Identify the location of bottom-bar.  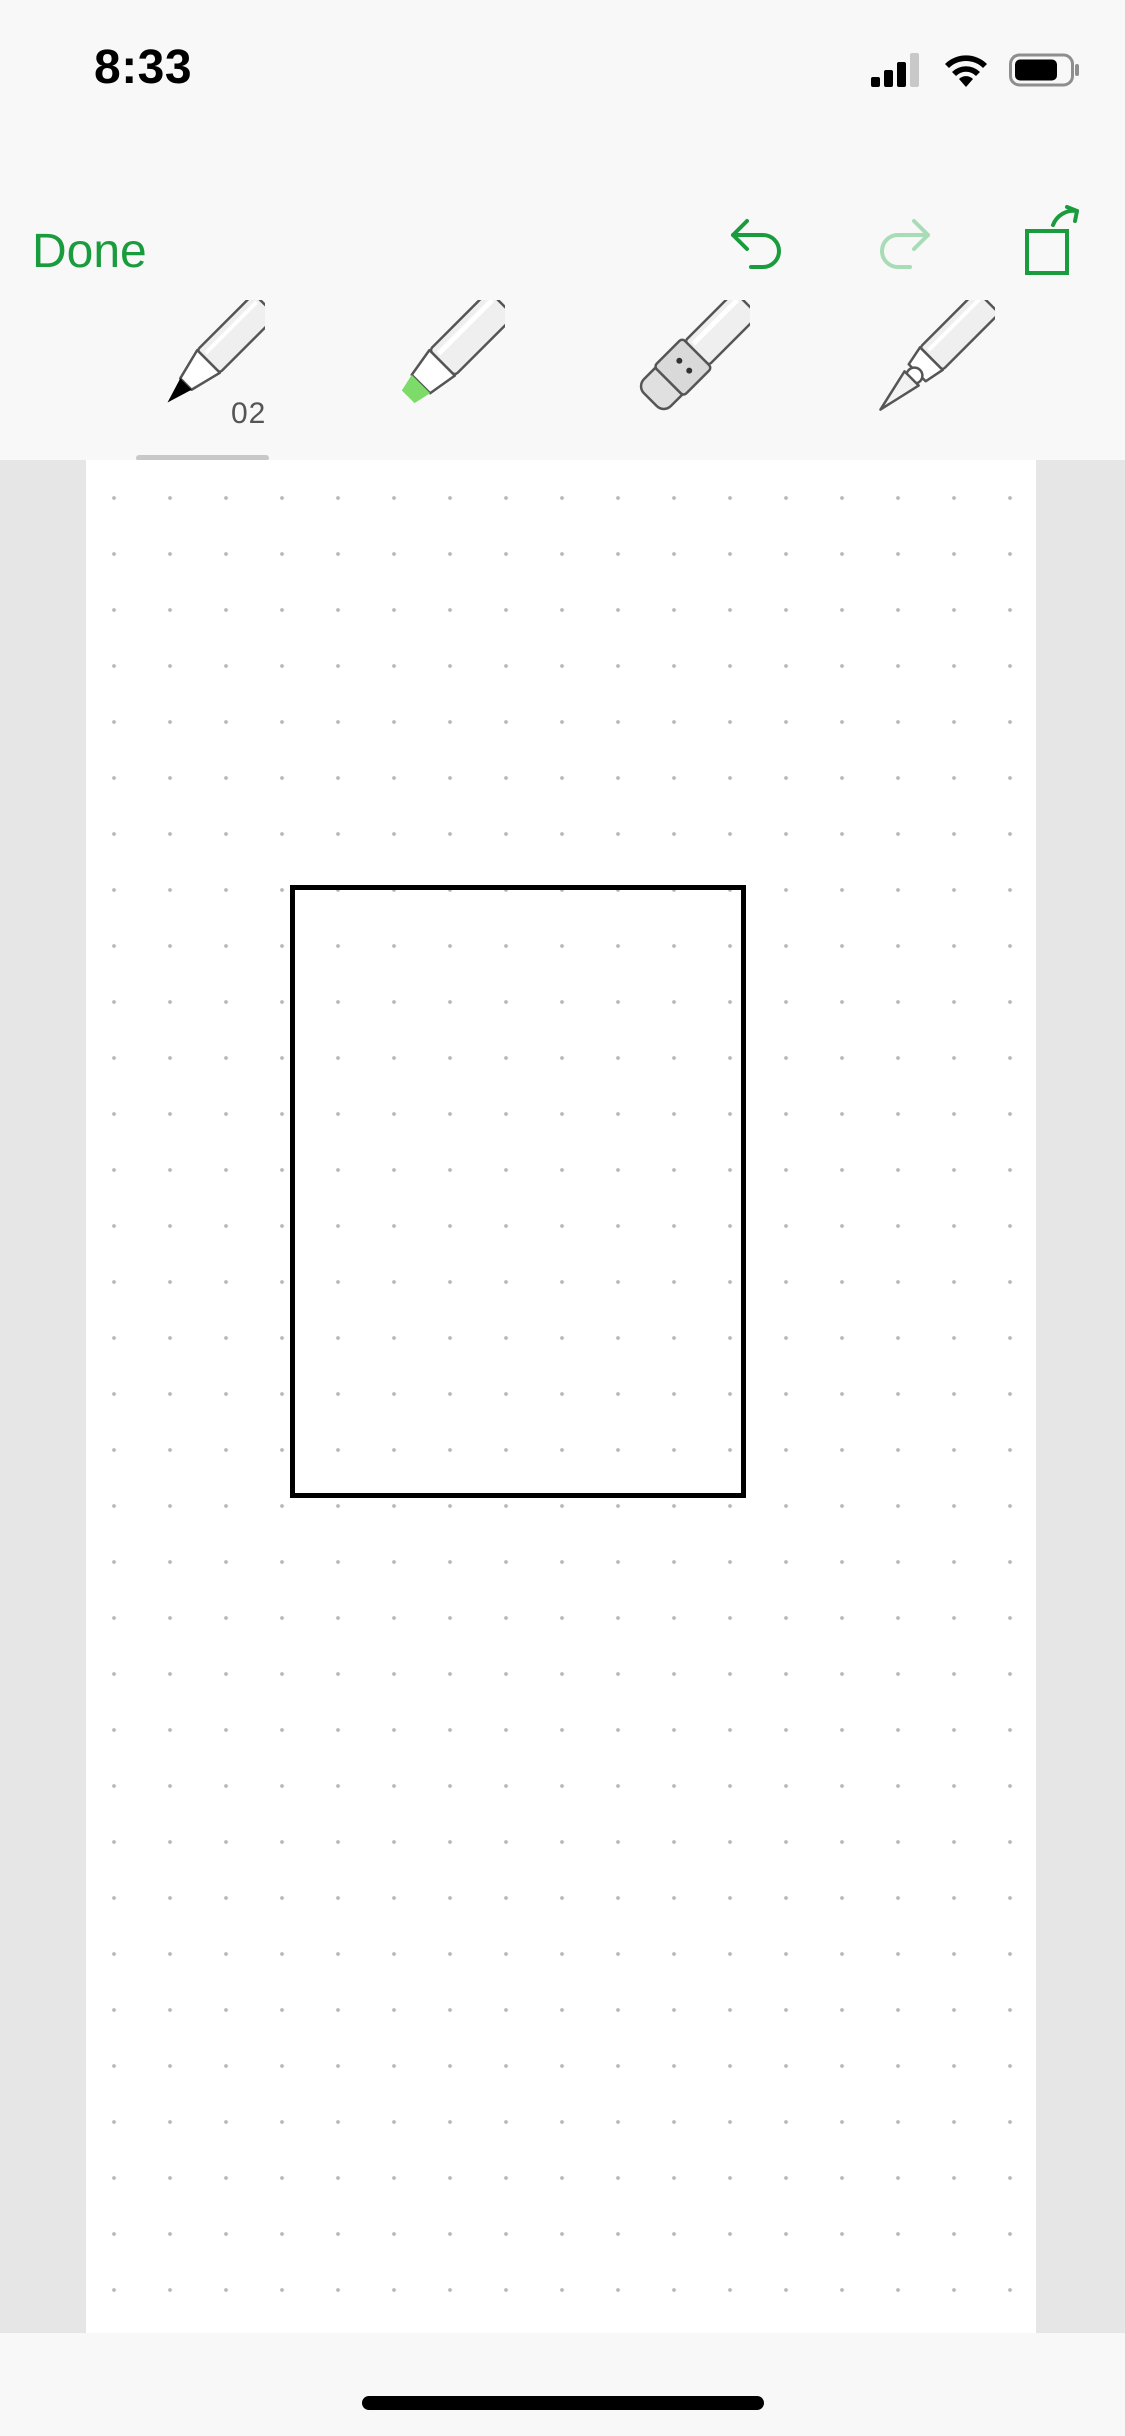
(562, 2384).